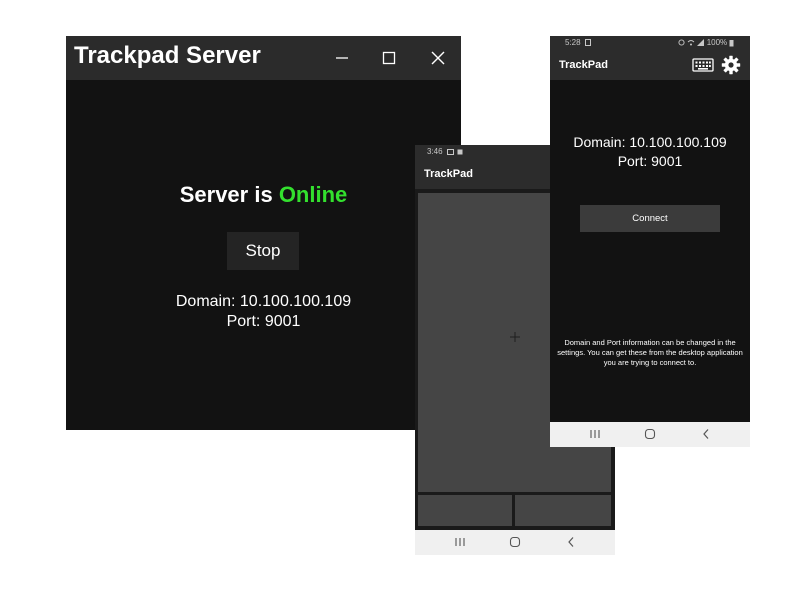 The width and height of the screenshot is (800, 600). I want to click on maximize-button, so click(389, 58).